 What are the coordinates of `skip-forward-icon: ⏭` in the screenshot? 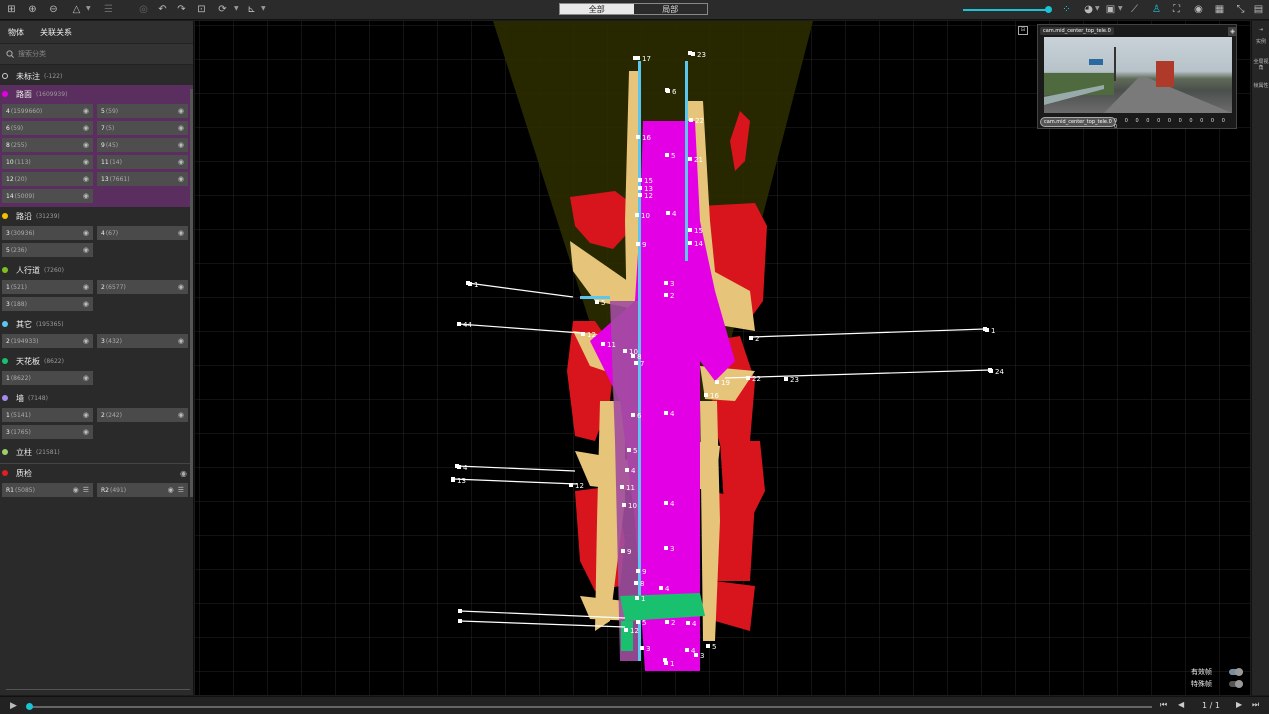 It's located at (1255, 705).